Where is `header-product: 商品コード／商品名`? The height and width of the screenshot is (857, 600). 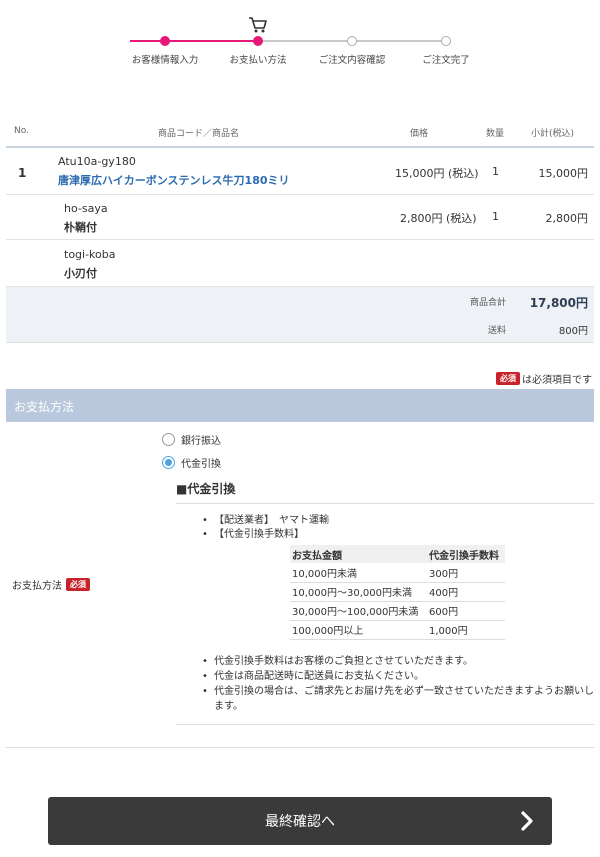
header-product: 商品コード／商品名 is located at coordinates (199, 134).